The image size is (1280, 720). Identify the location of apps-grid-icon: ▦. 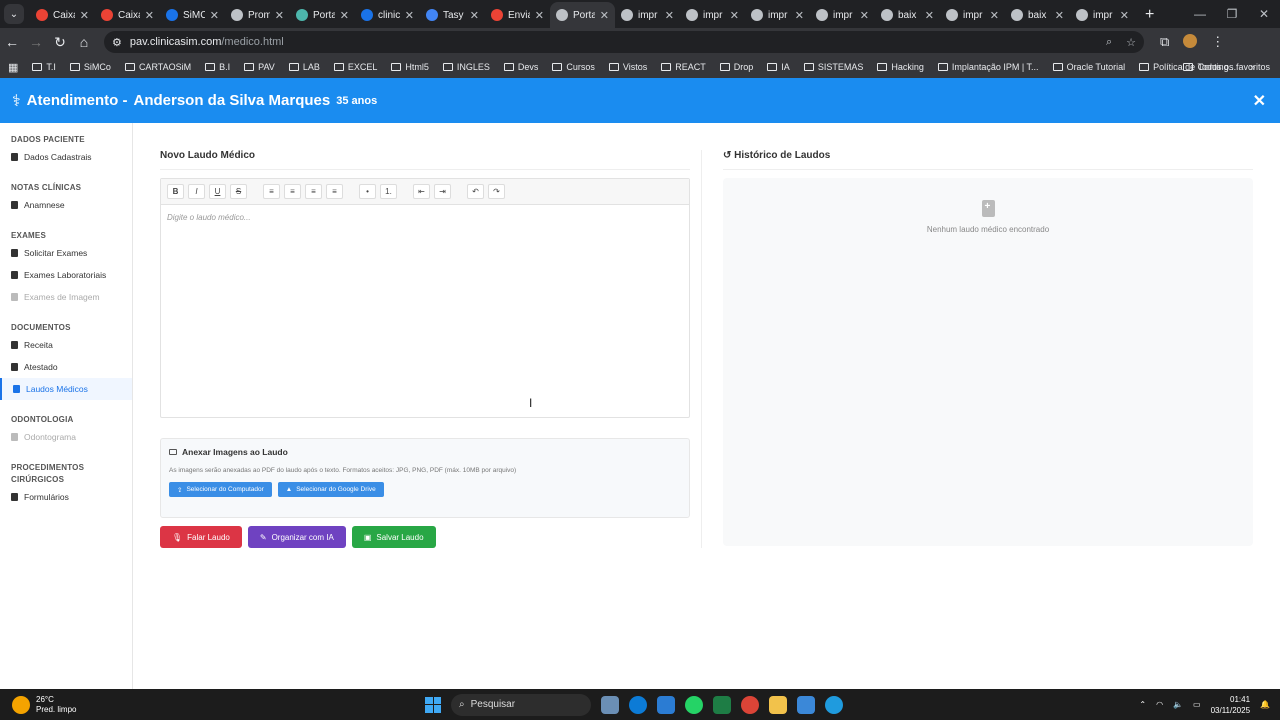
(13, 67).